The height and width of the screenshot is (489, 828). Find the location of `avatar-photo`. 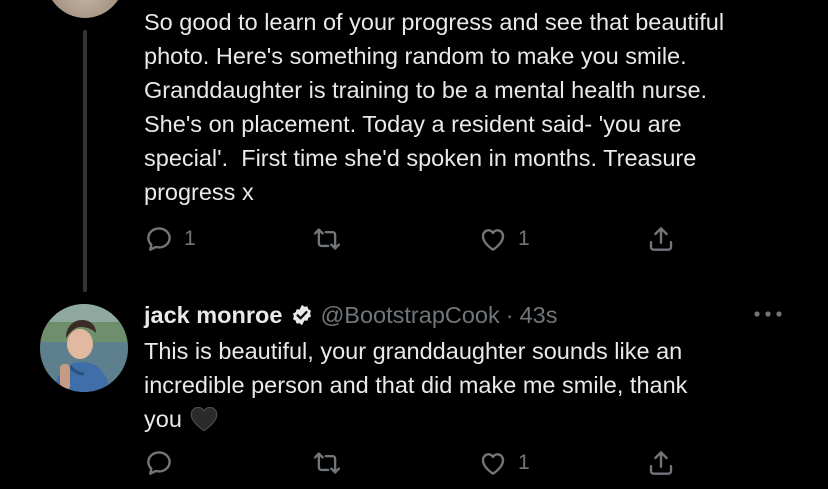

avatar-photo is located at coordinates (84, 348).